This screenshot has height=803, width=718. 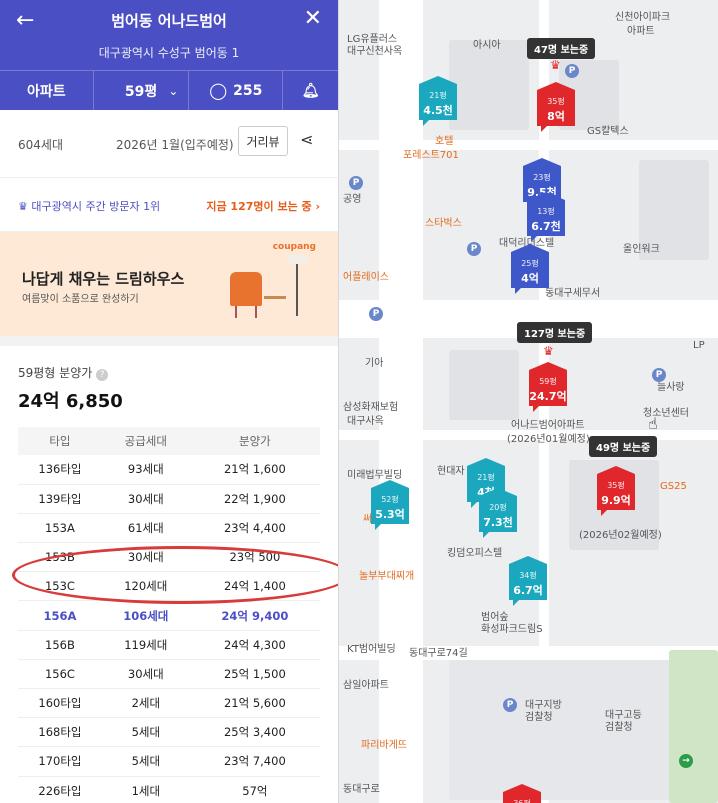 What do you see at coordinates (561, 48) in the screenshot?
I see `viewers-bubble: 47명 보는중` at bounding box center [561, 48].